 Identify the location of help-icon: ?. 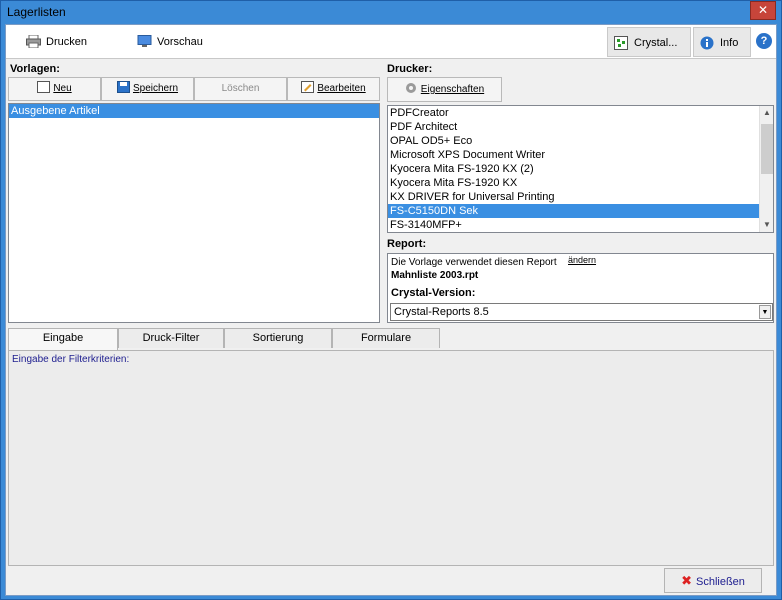
(764, 41).